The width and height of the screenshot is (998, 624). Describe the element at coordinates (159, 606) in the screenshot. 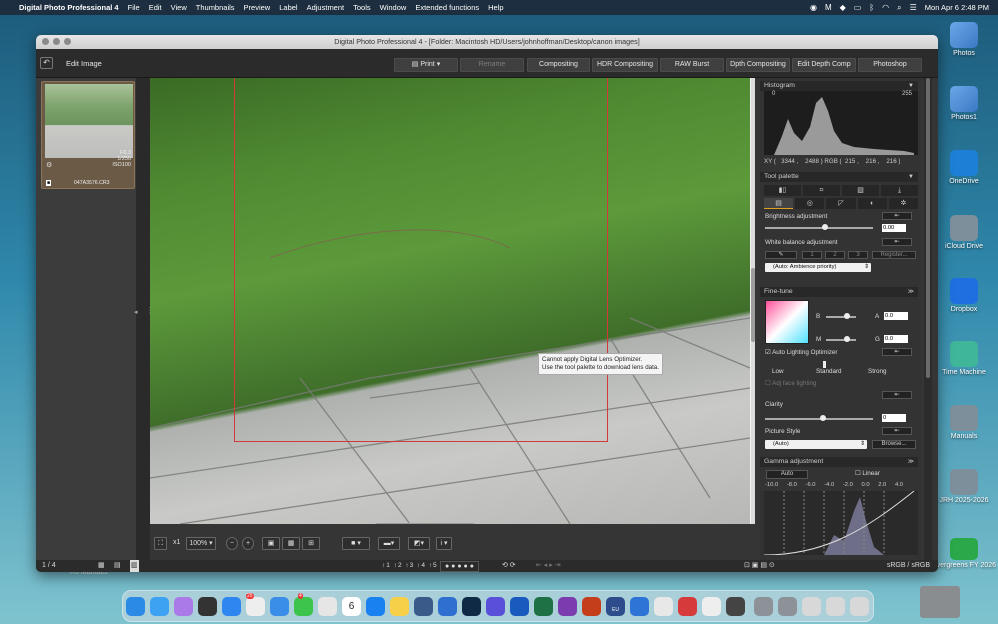

I see `icloud-icon` at that location.